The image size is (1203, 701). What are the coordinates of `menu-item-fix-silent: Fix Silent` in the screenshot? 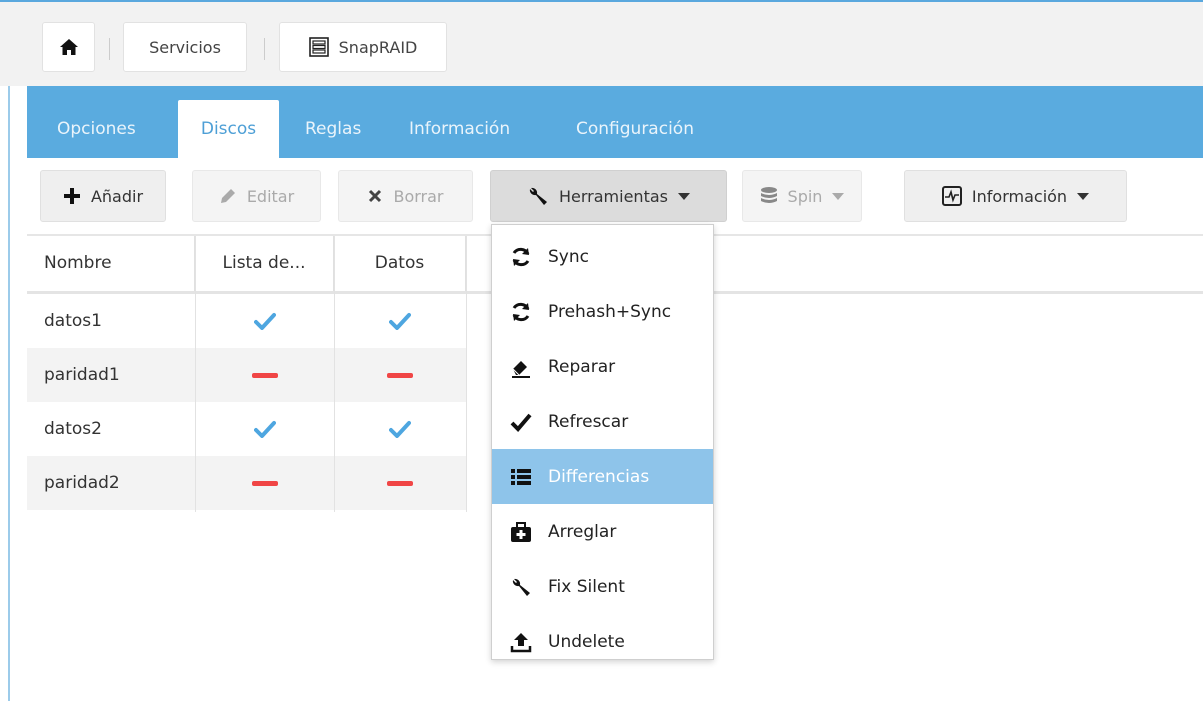 It's located at (602, 586).